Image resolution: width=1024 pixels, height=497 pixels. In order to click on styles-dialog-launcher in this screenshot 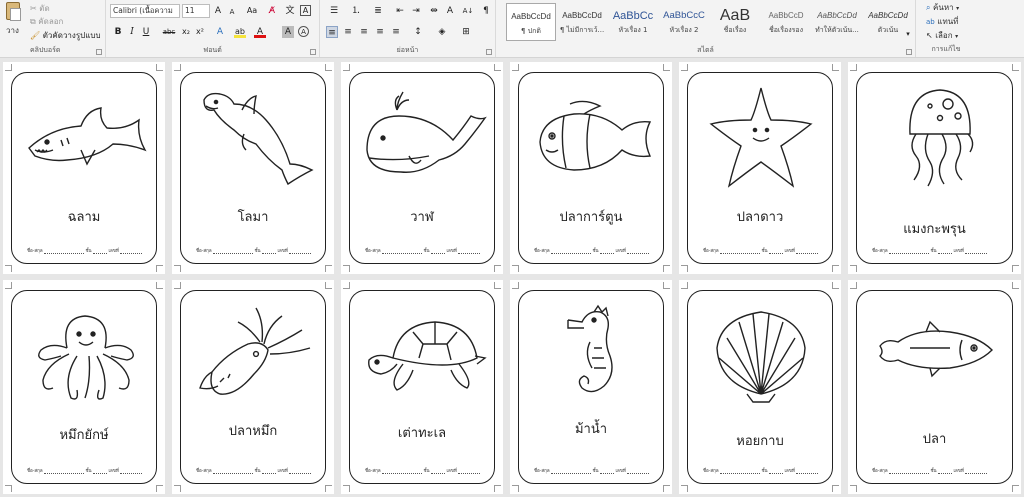, I will do `click(909, 52)`.